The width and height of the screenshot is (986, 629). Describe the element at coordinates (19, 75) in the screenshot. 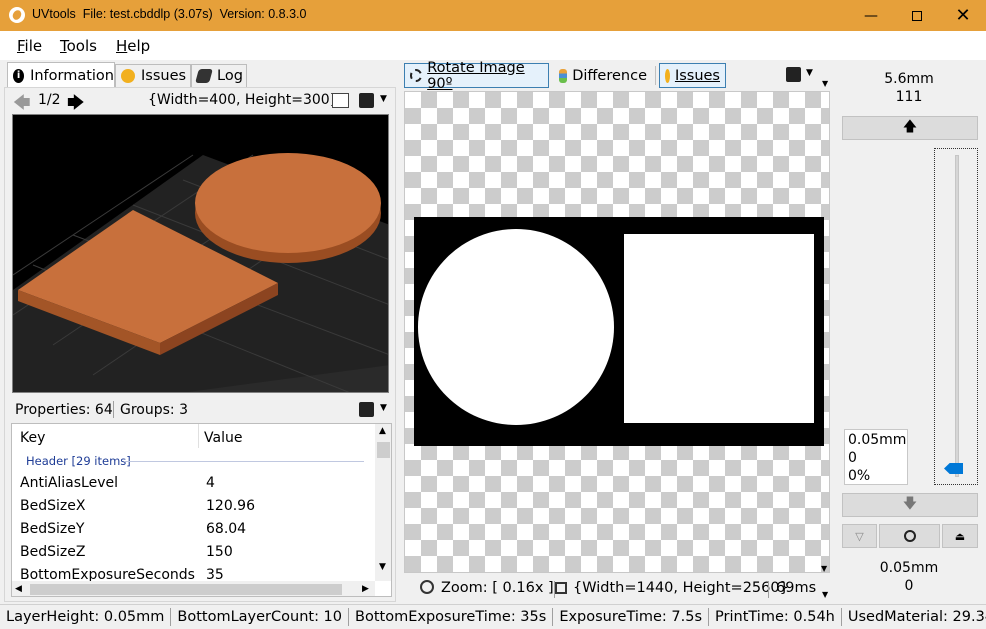

I see `info-icon: i` at that location.